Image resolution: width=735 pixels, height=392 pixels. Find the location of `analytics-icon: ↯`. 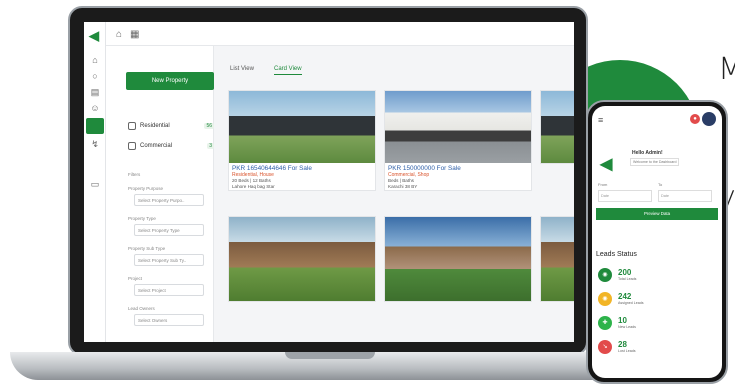

analytics-icon: ↯ is located at coordinates (95, 144).